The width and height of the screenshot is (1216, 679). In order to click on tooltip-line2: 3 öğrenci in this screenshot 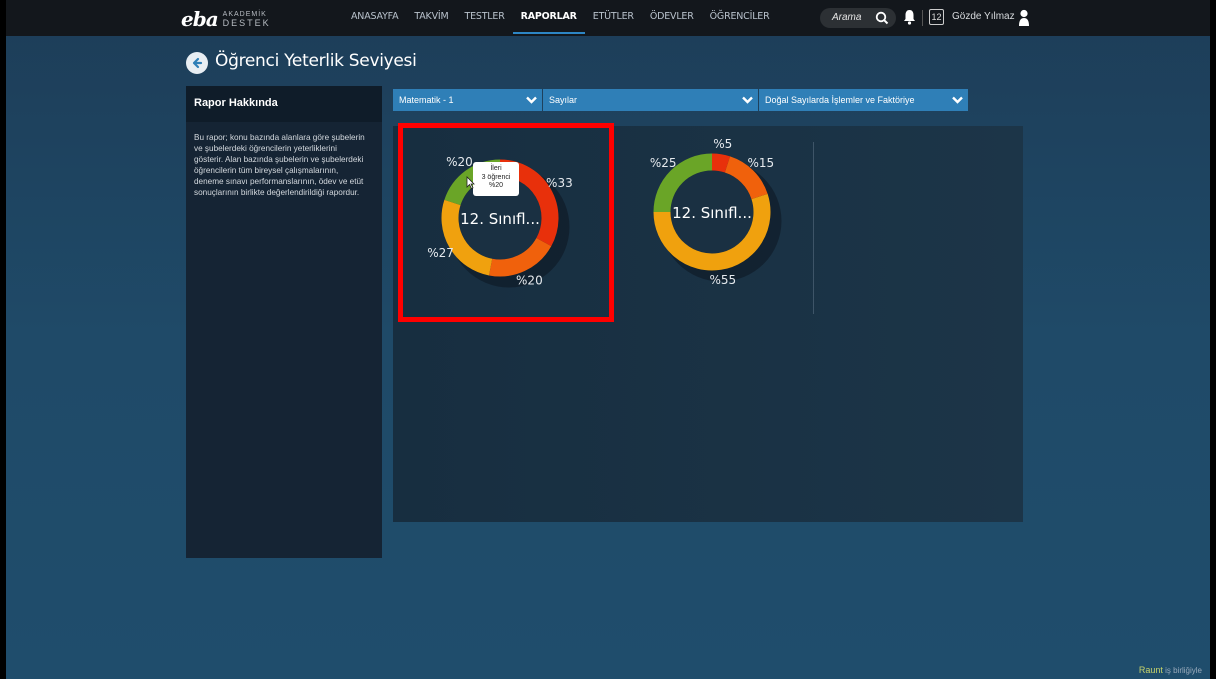, I will do `click(496, 177)`.